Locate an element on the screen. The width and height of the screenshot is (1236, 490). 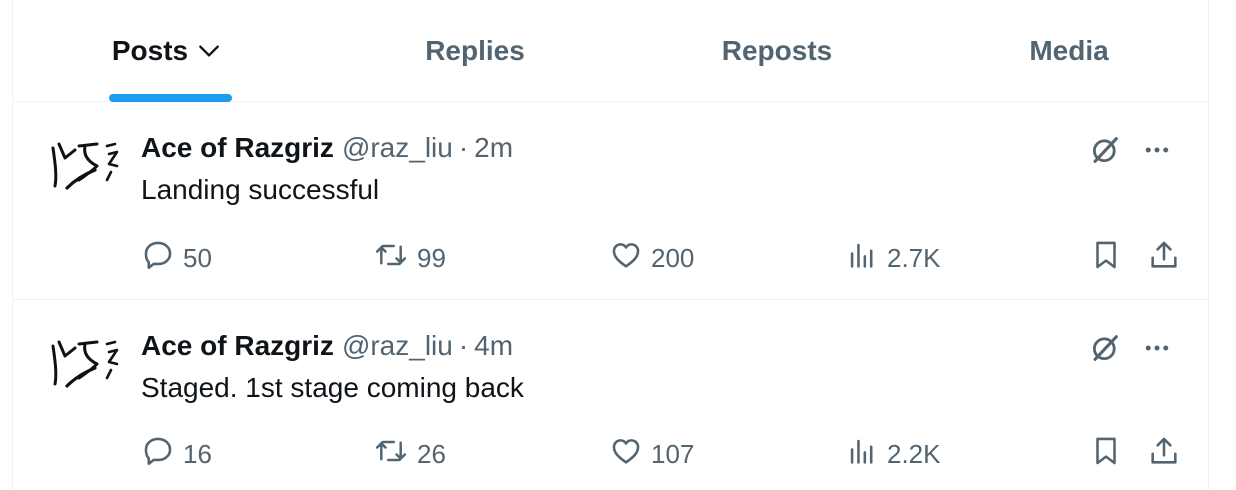
post-actions: 50 99 200 2.7K is located at coordinates (661, 258).